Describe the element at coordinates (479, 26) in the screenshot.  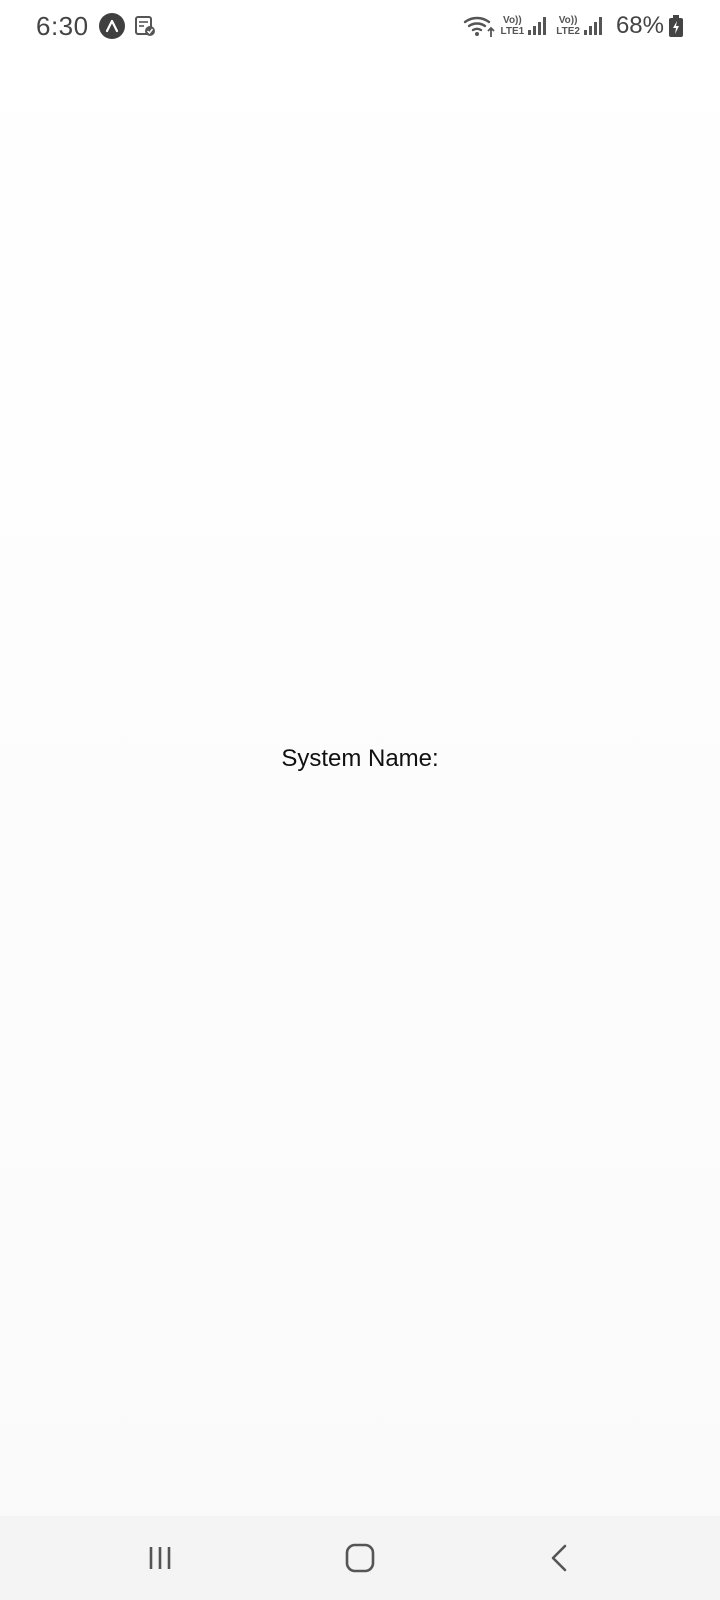
I see `wifi-icon` at that location.